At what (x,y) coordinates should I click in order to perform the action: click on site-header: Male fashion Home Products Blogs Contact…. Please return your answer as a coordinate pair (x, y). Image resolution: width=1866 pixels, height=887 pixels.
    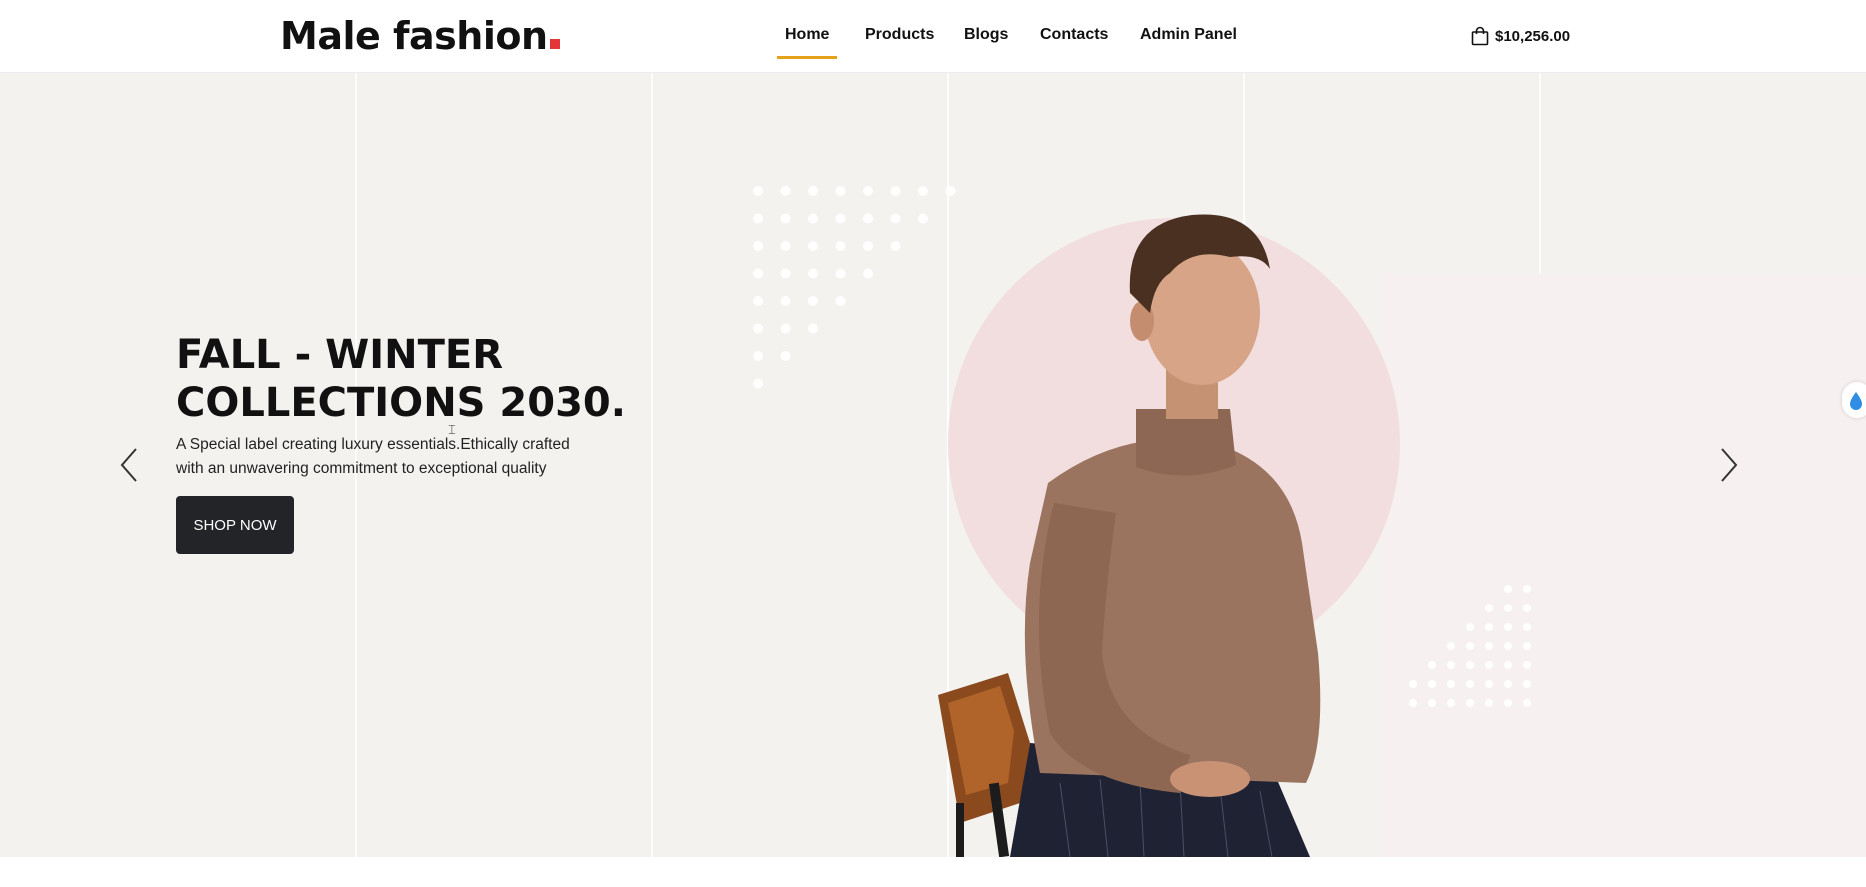
    Looking at the image, I should click on (933, 36).